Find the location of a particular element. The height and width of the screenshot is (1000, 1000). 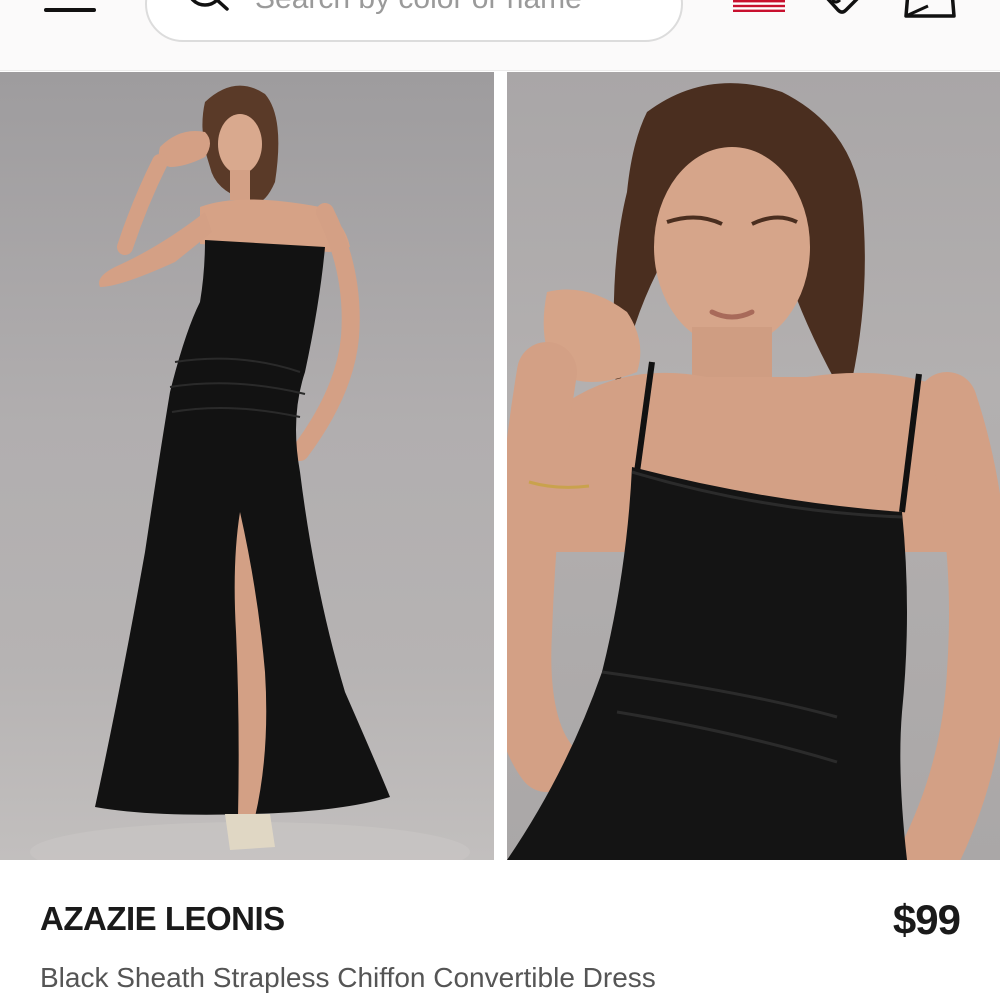

search-bar is located at coordinates (414, 21).